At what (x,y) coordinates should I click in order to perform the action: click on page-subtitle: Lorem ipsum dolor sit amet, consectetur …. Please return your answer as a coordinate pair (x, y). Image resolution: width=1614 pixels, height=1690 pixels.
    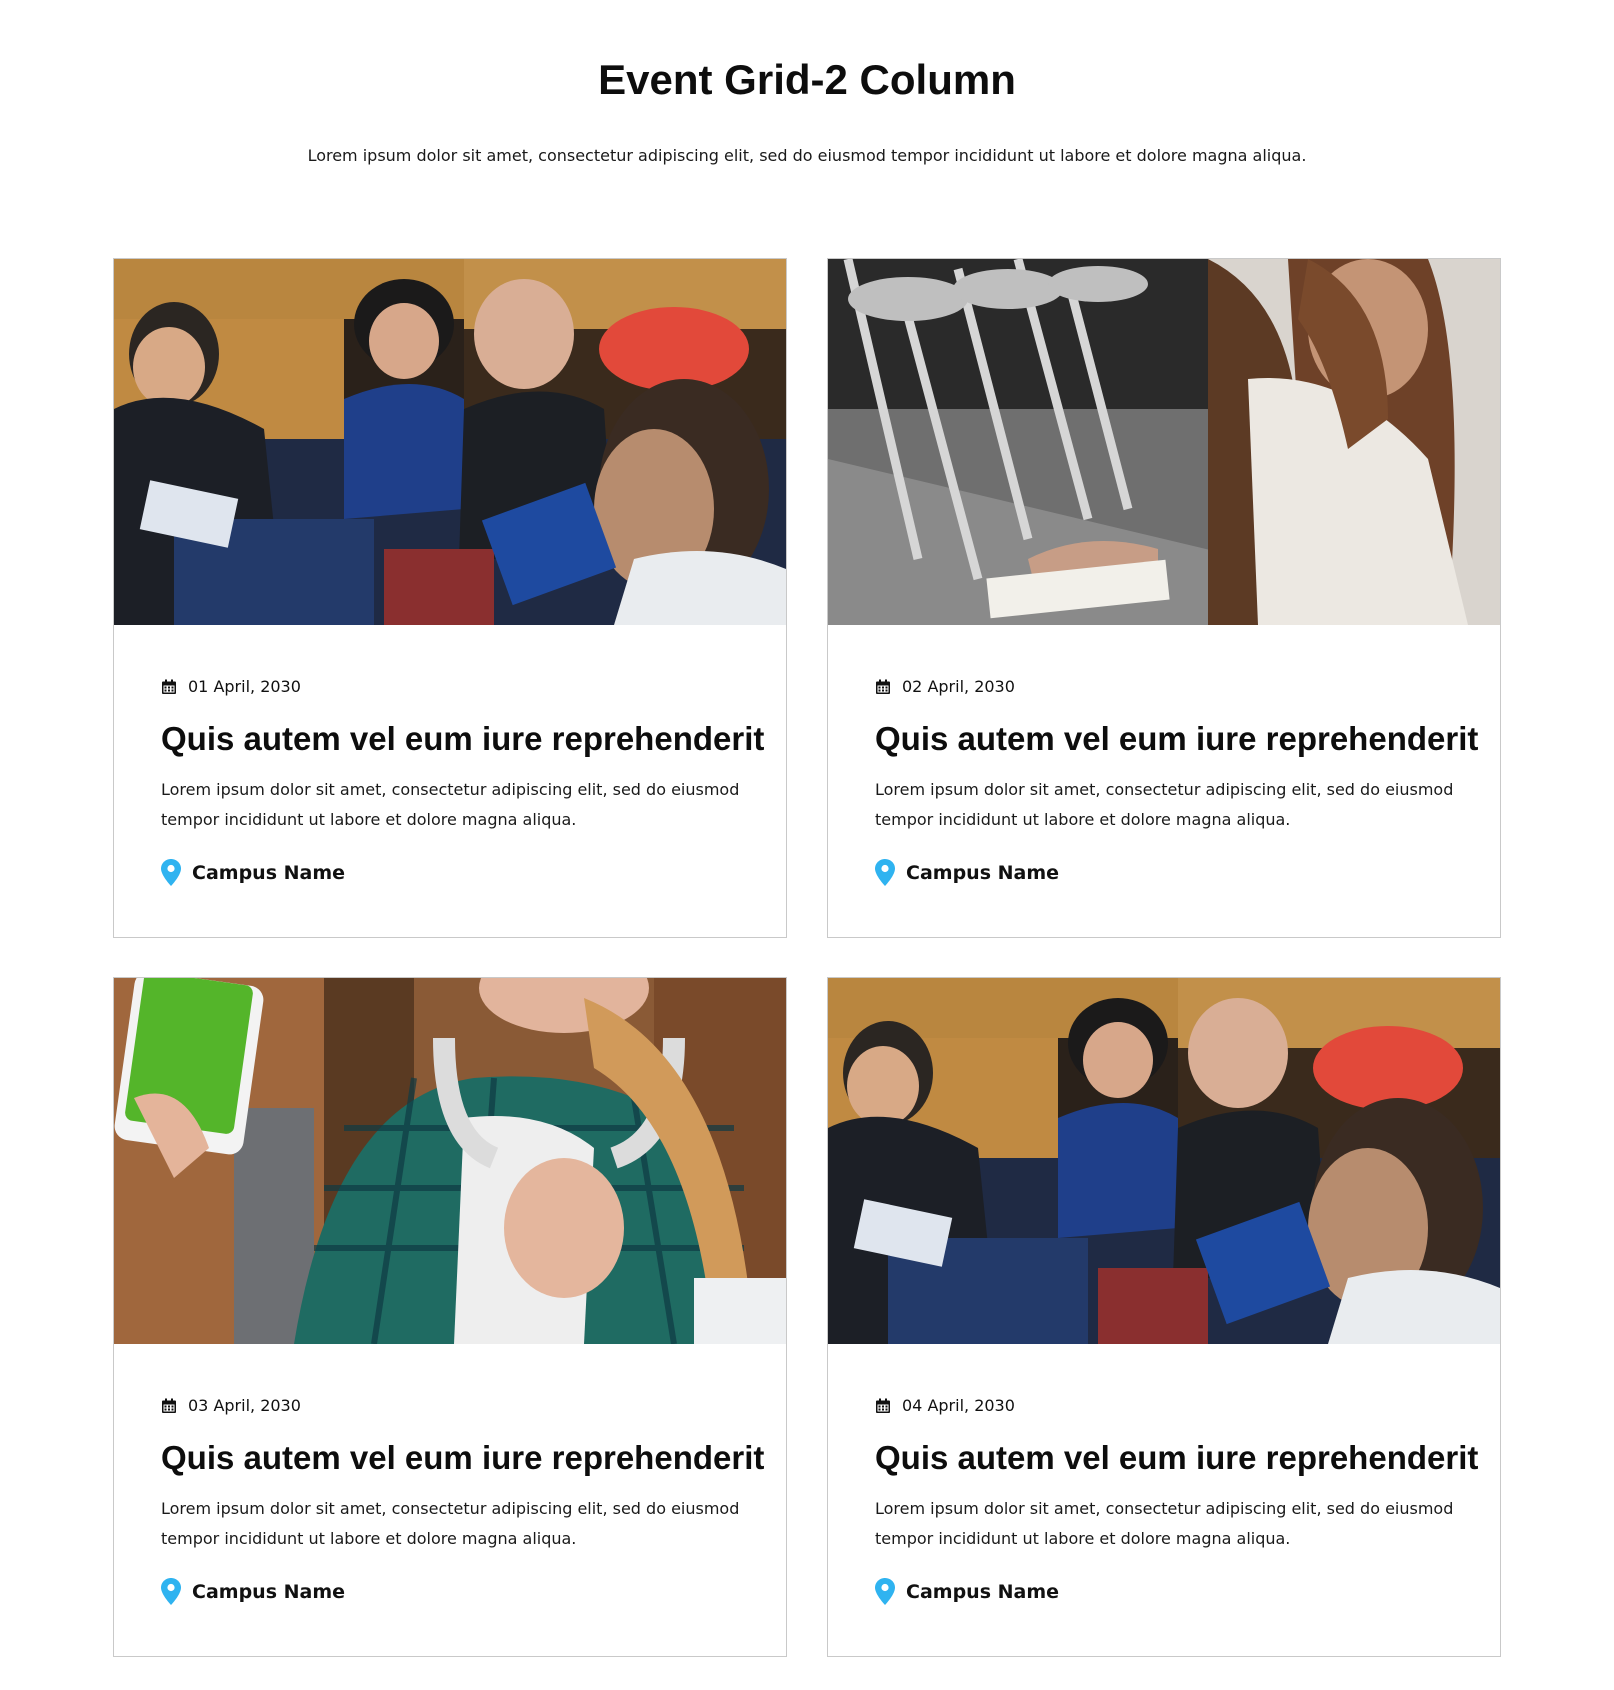
    Looking at the image, I should click on (807, 155).